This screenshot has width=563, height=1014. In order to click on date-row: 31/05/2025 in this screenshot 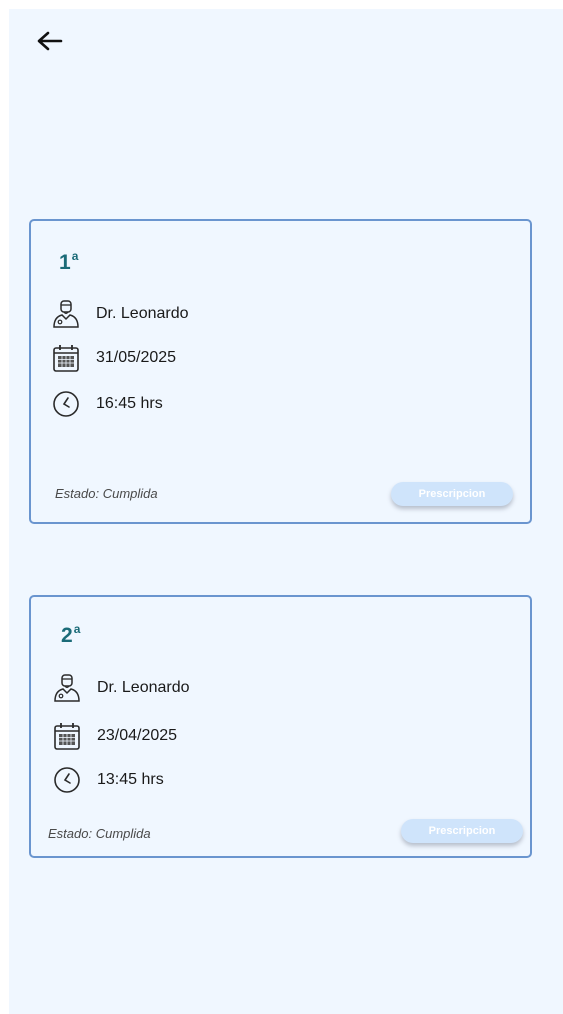, I will do `click(113, 358)`.